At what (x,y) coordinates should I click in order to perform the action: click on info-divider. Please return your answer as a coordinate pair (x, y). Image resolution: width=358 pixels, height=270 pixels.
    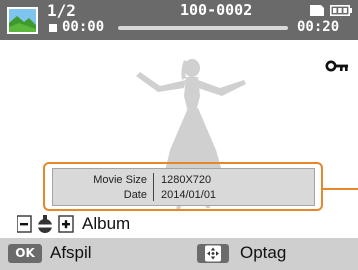
    Looking at the image, I should click on (153, 187).